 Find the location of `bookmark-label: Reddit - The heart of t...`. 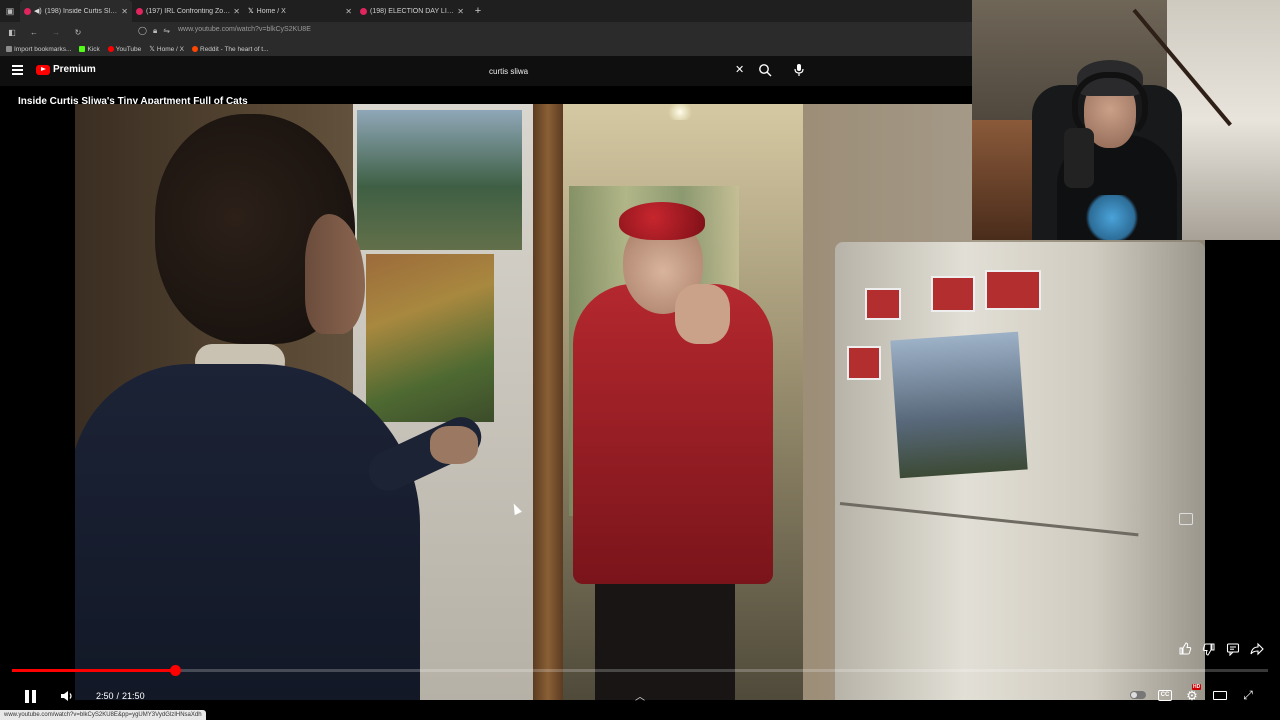

bookmark-label: Reddit - The heart of t... is located at coordinates (234, 49).